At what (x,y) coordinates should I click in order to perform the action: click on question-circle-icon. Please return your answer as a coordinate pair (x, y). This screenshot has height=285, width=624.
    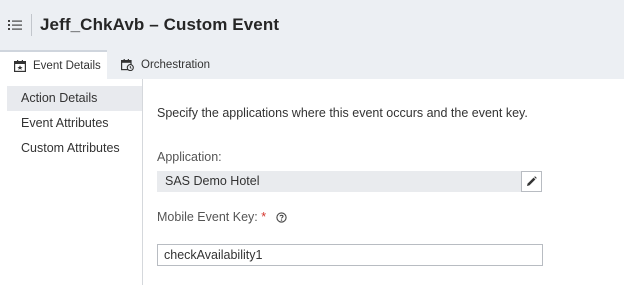
    Looking at the image, I should click on (281, 219).